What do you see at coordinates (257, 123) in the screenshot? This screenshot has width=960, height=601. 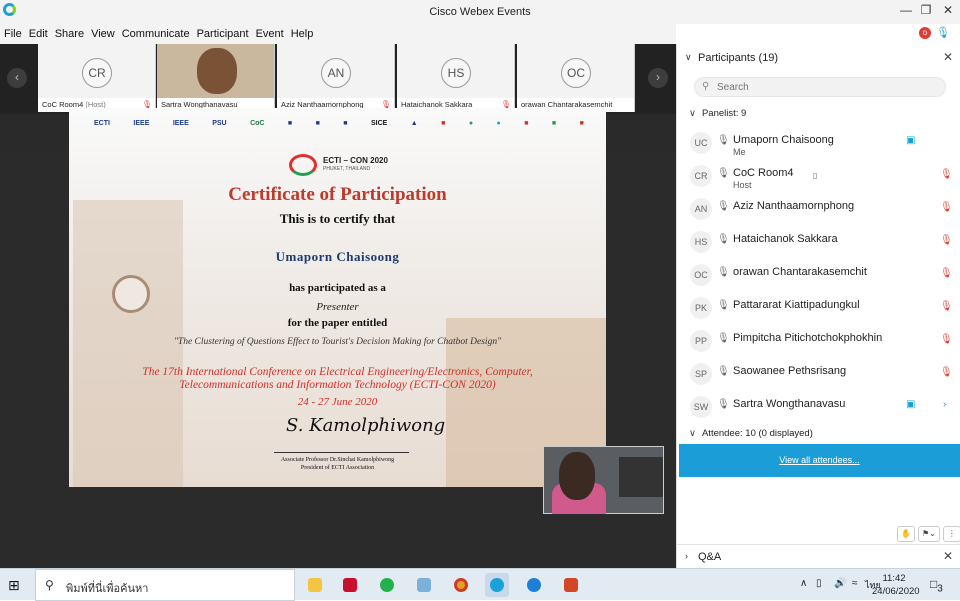 I see `logo: CoC` at bounding box center [257, 123].